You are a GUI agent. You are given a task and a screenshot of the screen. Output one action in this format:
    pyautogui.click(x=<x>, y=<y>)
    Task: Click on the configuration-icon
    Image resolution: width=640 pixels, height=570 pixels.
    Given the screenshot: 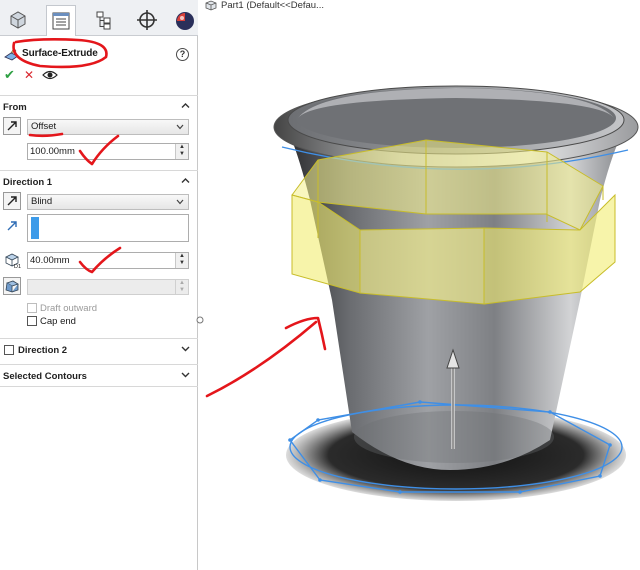 What is the action you would take?
    pyautogui.click(x=103, y=20)
    